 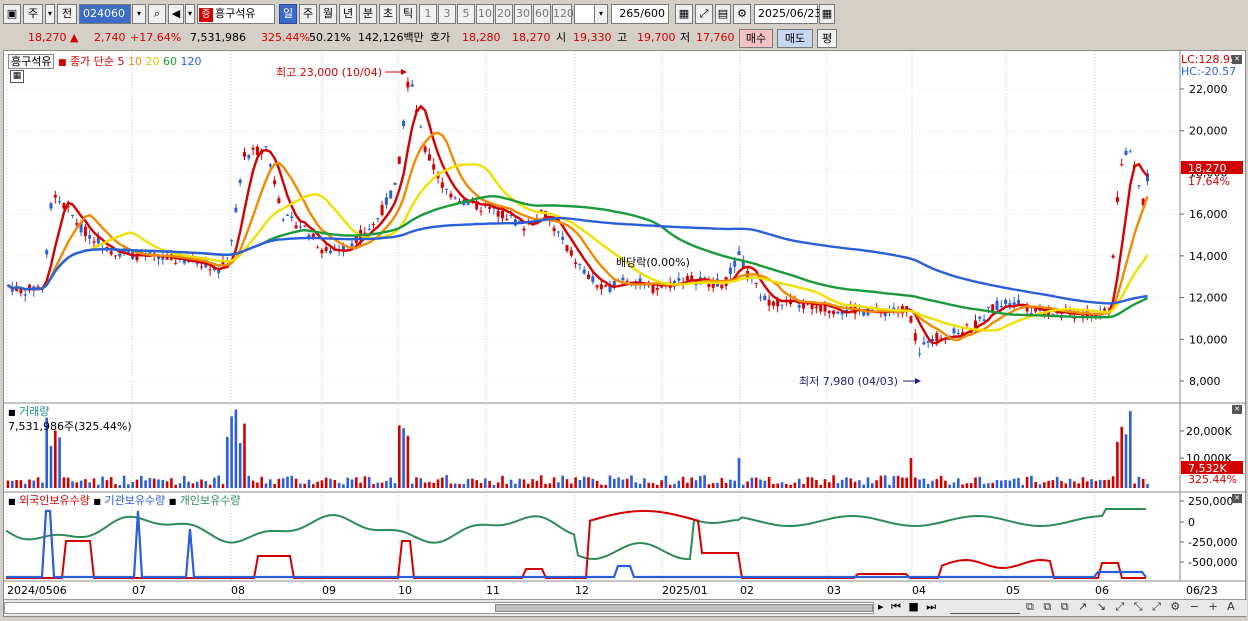 What do you see at coordinates (169, 61) in the screenshot?
I see `ma-60: 60` at bounding box center [169, 61].